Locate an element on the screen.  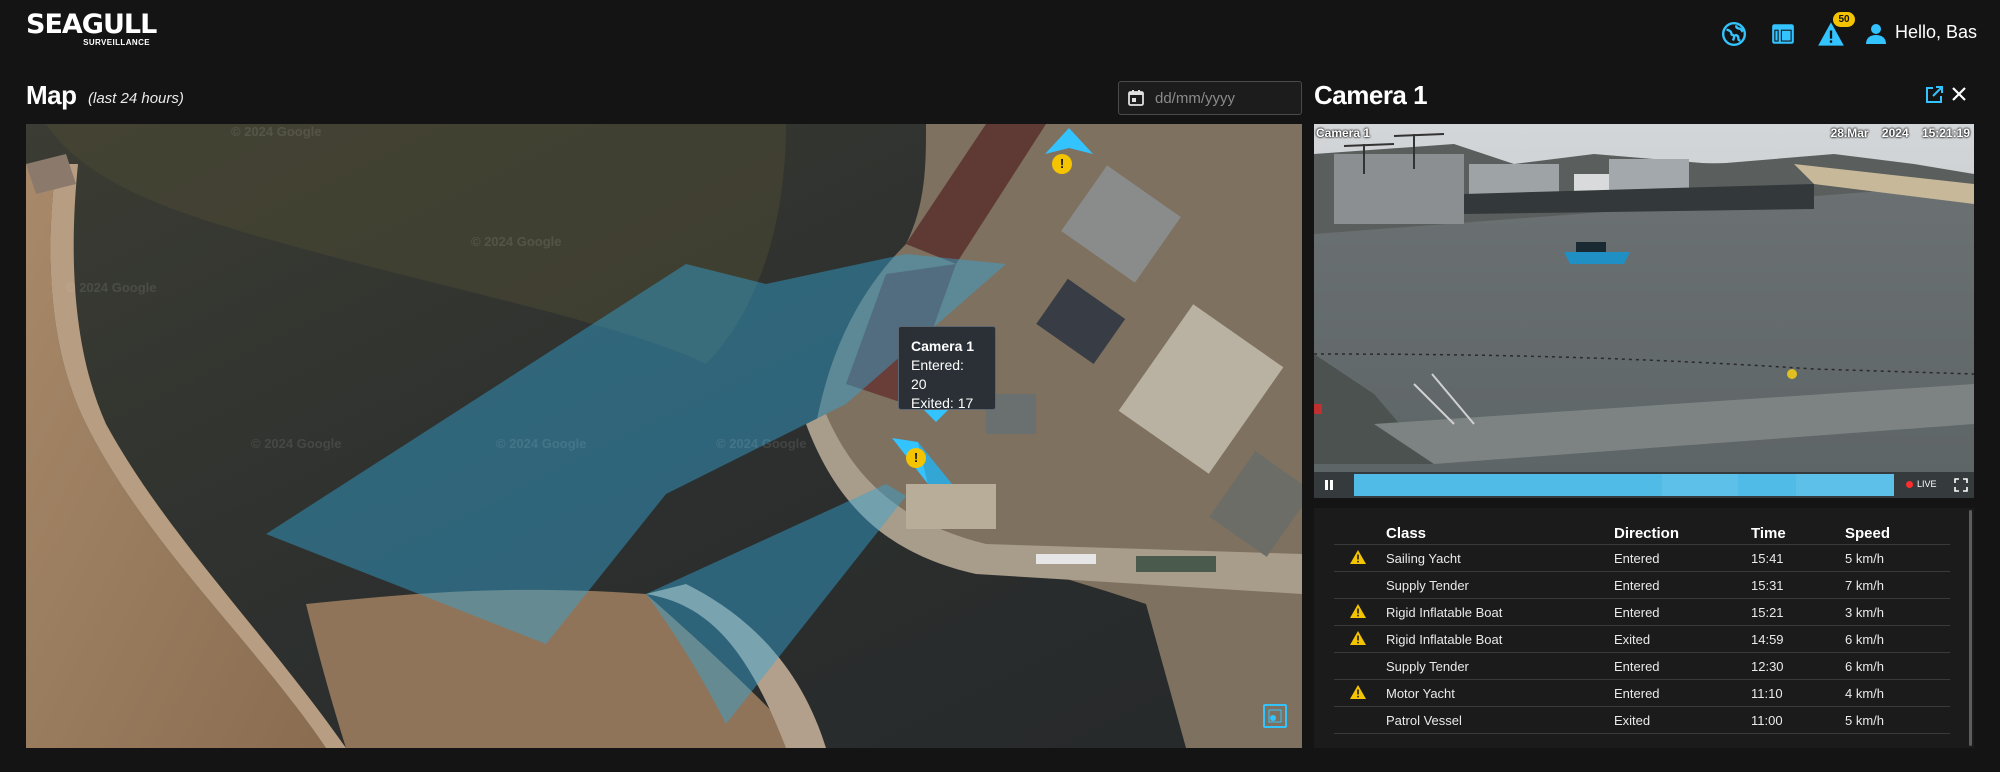
table-header-row: Class Direction Time Speed is located at coordinates (1642, 533).